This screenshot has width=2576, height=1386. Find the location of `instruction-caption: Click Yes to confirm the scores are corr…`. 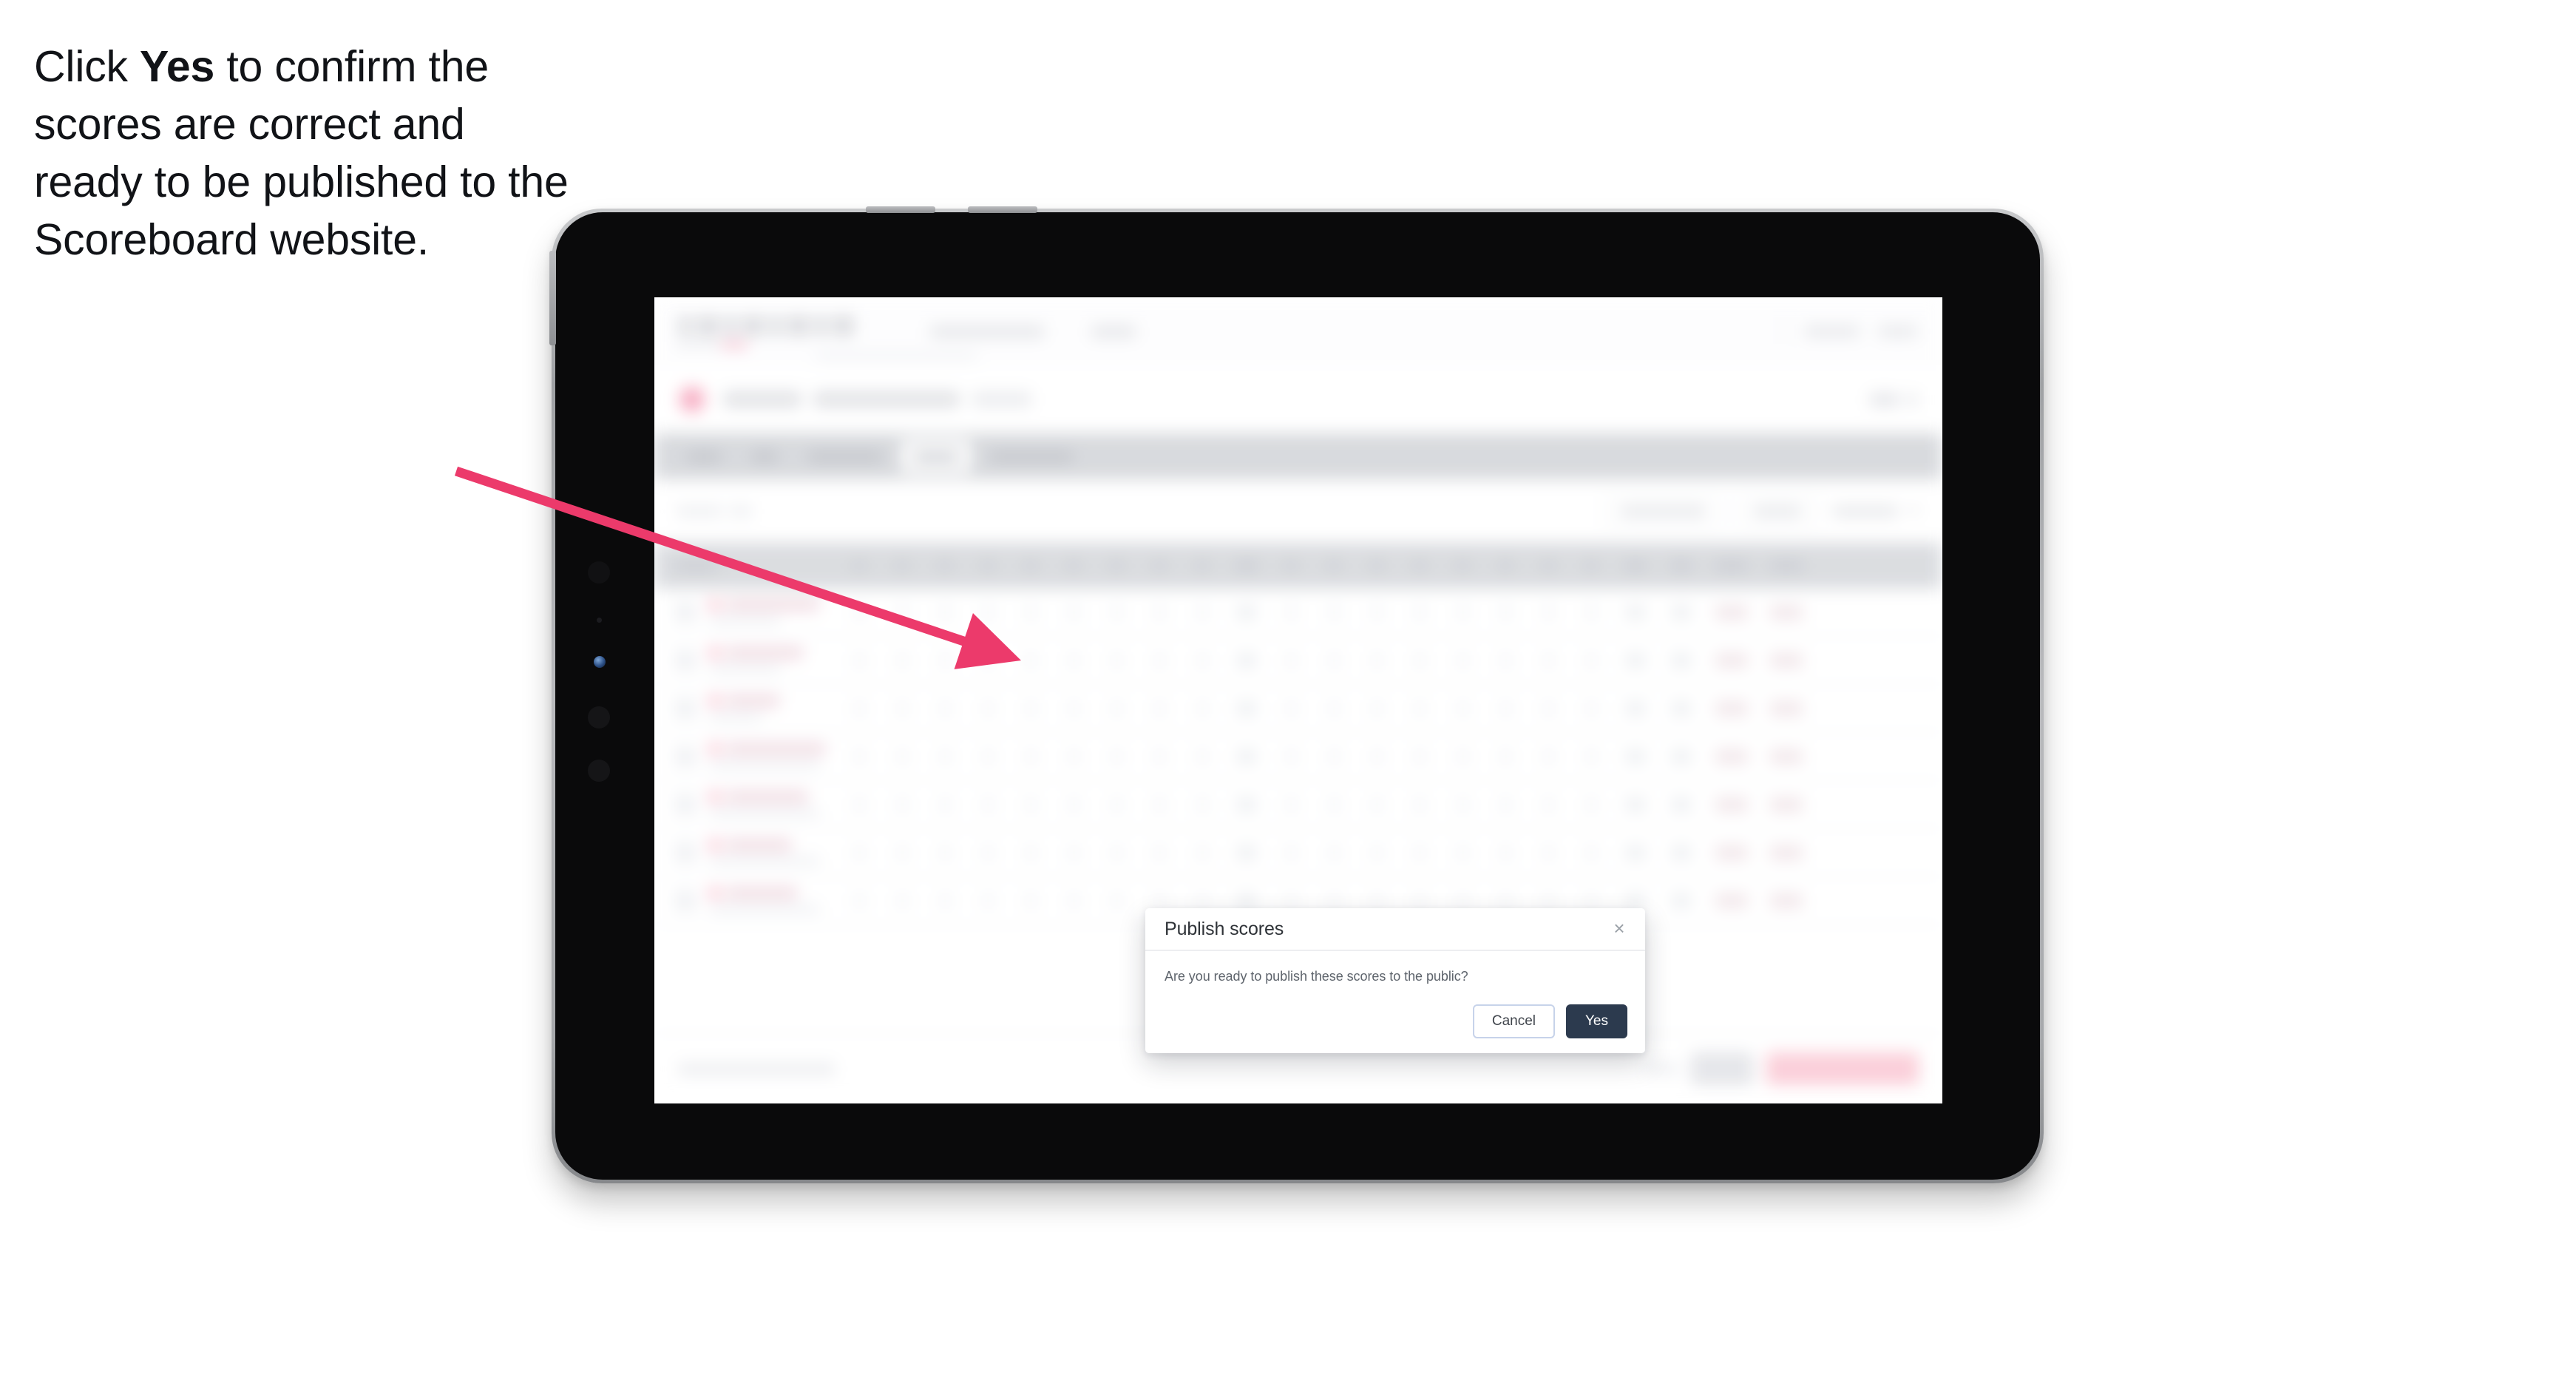

instruction-caption: Click Yes to confirm the scores are corr… is located at coordinates (307, 153).